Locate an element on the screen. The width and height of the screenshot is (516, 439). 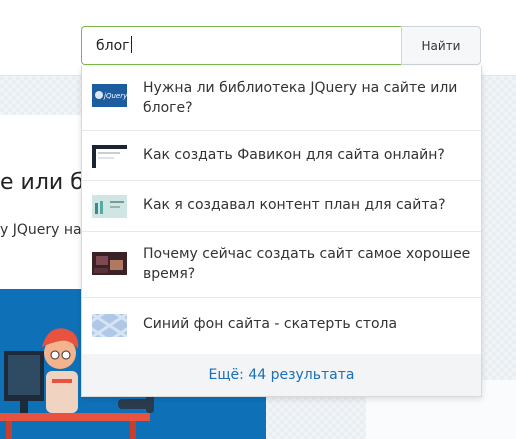
suggestion-item: Как я создавал контент план для сайта? is located at coordinates (281, 206).